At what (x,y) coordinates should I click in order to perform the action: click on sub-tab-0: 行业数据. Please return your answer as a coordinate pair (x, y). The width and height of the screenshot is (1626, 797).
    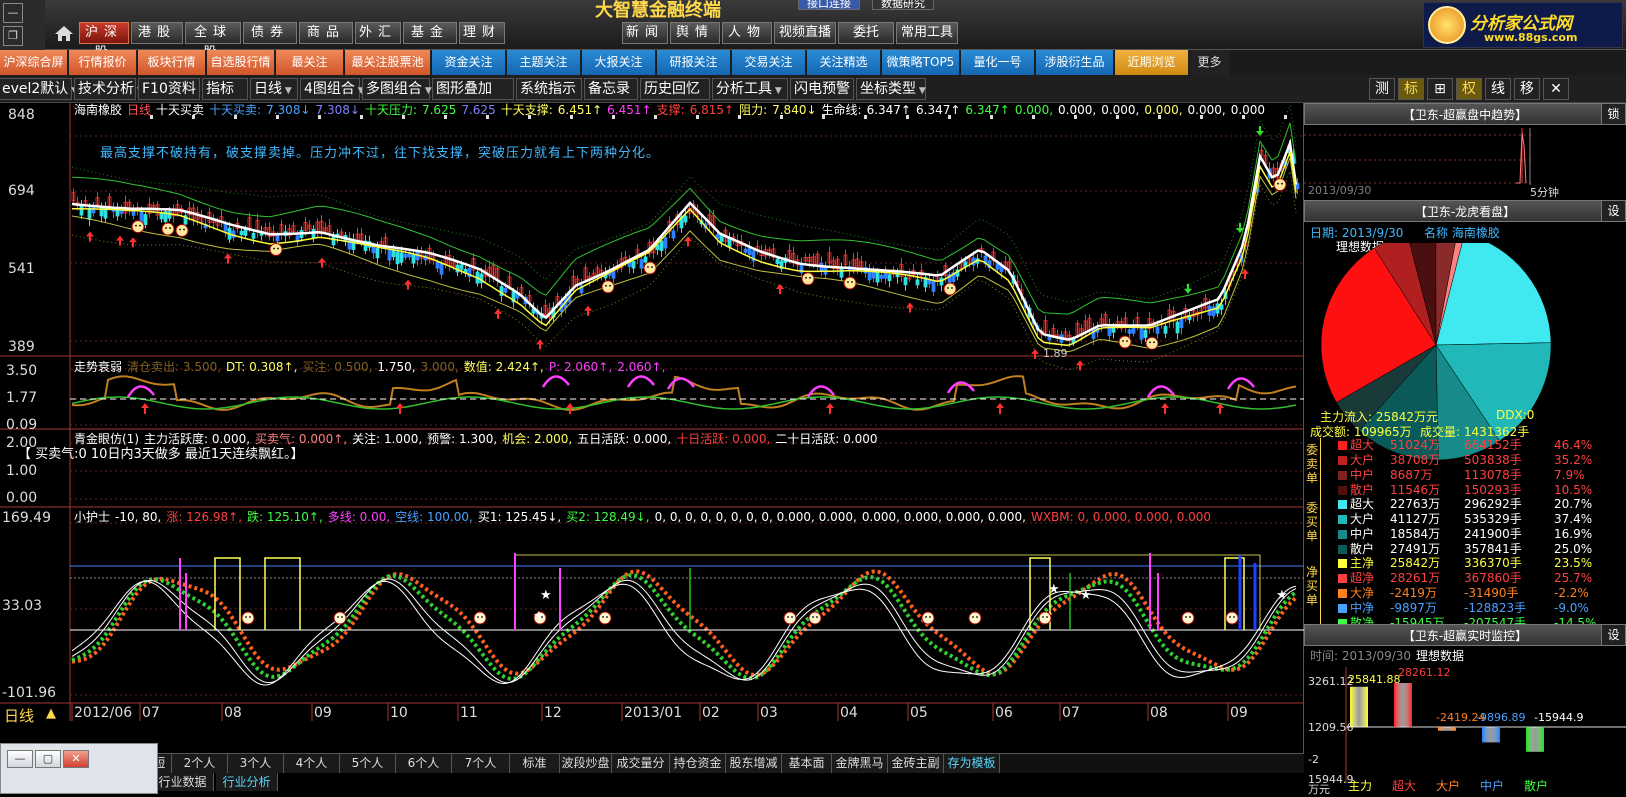
    Looking at the image, I should click on (183, 782).